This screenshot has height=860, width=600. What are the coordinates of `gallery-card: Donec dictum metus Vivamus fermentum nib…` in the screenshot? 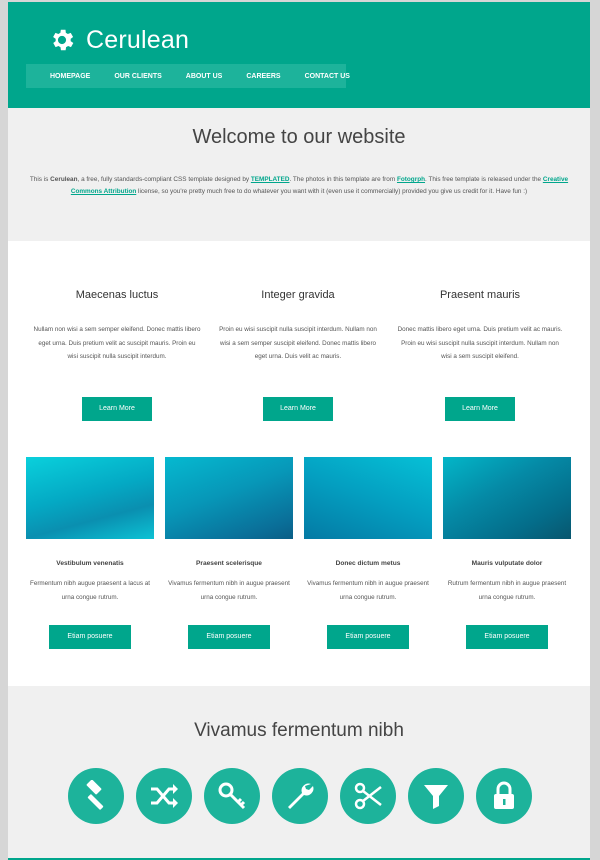 It's located at (368, 553).